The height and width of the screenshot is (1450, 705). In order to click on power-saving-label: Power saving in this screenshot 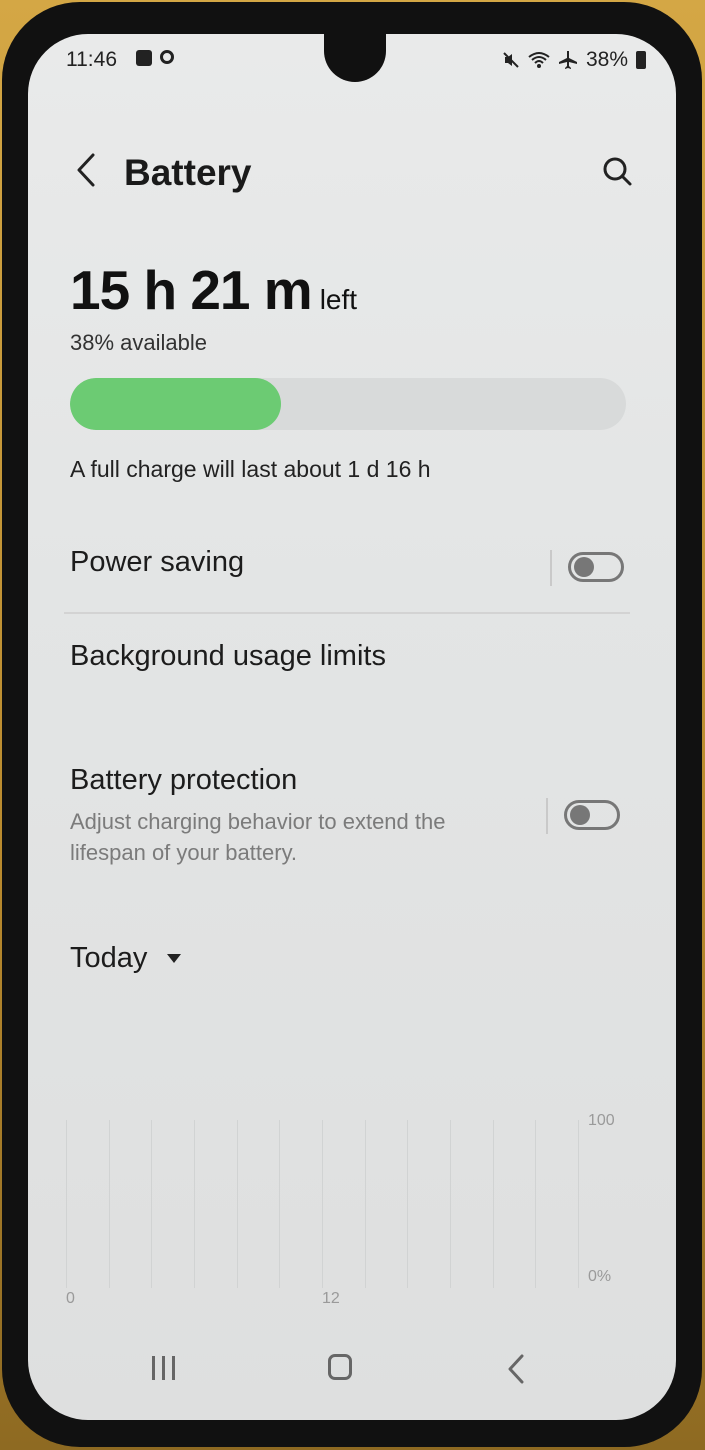, I will do `click(157, 562)`.